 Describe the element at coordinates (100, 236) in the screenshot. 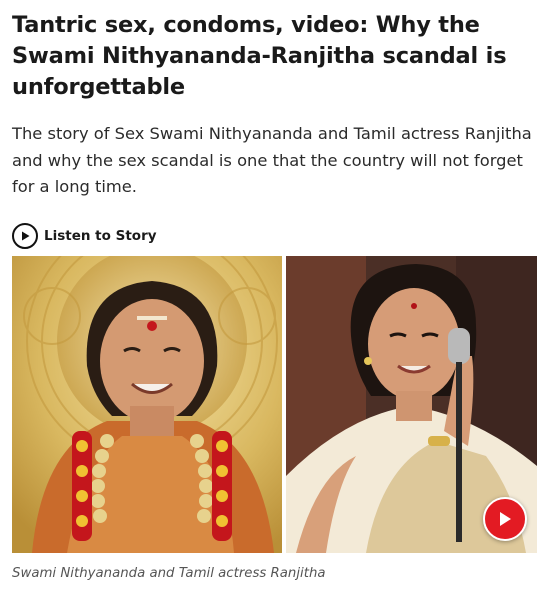

I see `listen-label: Listen to Story` at that location.